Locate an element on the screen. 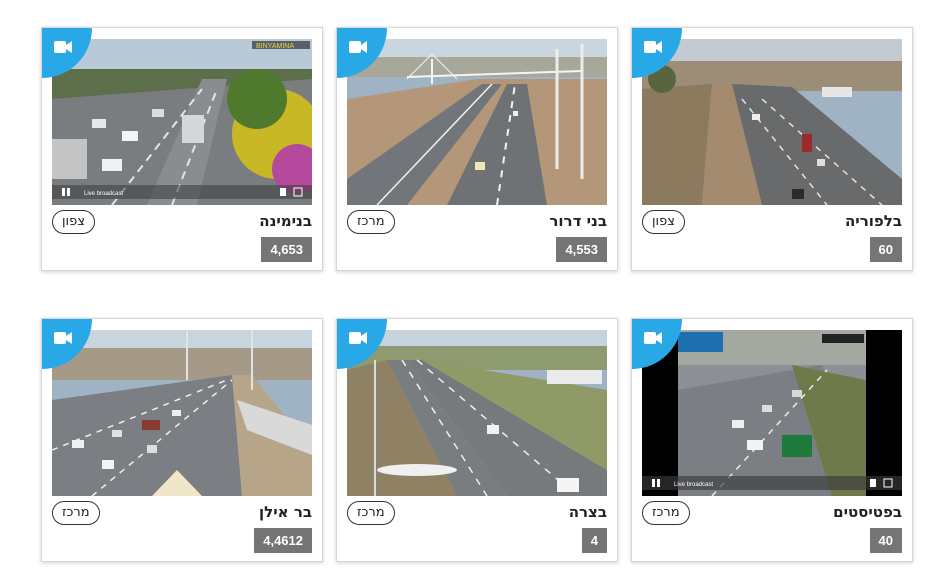 The height and width of the screenshot is (585, 938). camera-title: בנימינה is located at coordinates (285, 221).